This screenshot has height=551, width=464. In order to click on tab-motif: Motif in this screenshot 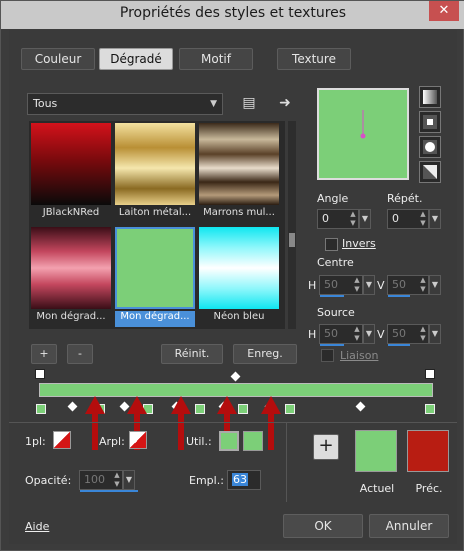, I will do `click(216, 59)`.